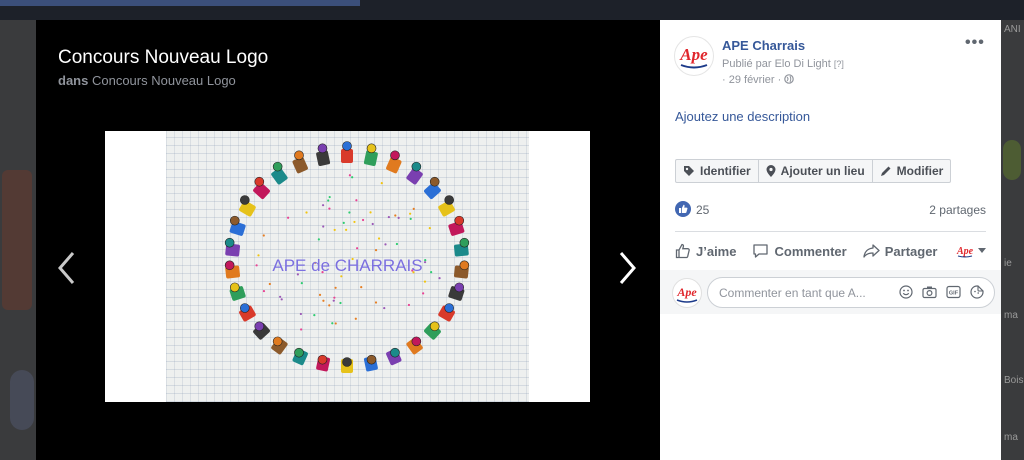 This screenshot has height=460, width=1024. I want to click on comment-composer: Ape Commenter en tant que A... GIF, so click(830, 292).